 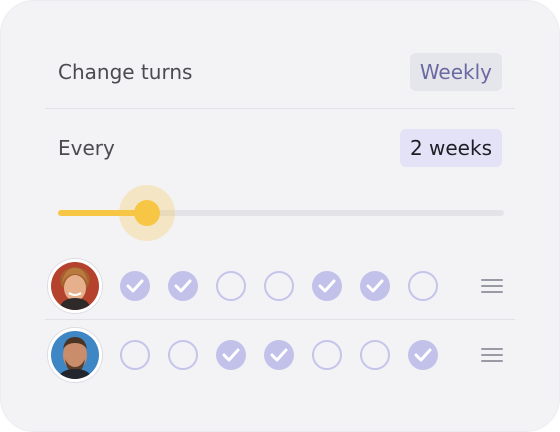 What do you see at coordinates (86, 148) in the screenshot?
I see `every-label: Every` at bounding box center [86, 148].